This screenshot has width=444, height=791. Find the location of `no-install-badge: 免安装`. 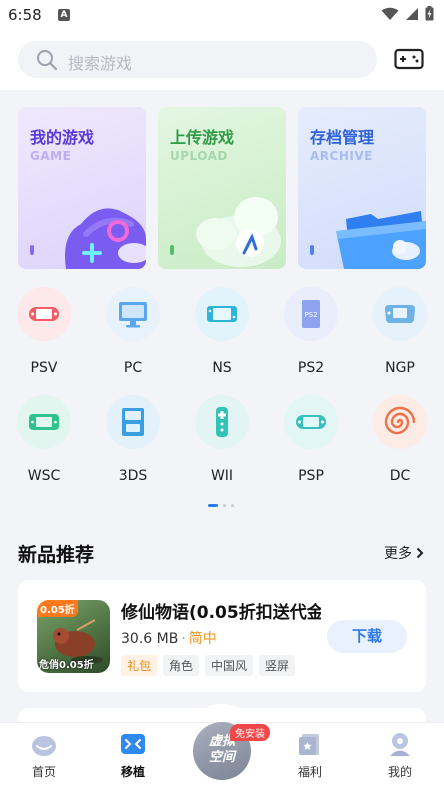

no-install-badge: 免安装 is located at coordinates (250, 732).